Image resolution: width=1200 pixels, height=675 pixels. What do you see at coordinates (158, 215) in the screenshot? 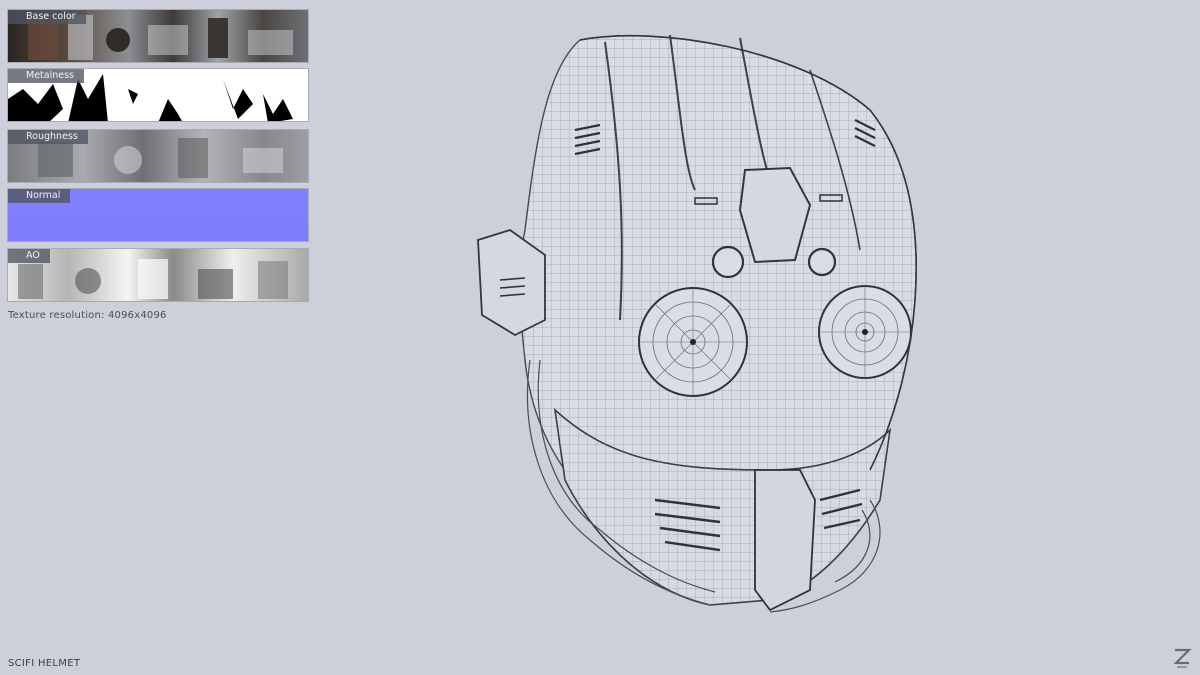
I see `texture-panel-normal: Normal` at bounding box center [158, 215].